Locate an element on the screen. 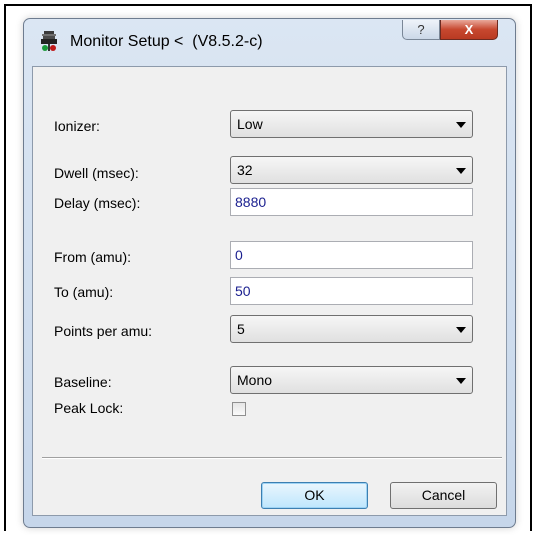  ok-button: OK is located at coordinates (314, 495).